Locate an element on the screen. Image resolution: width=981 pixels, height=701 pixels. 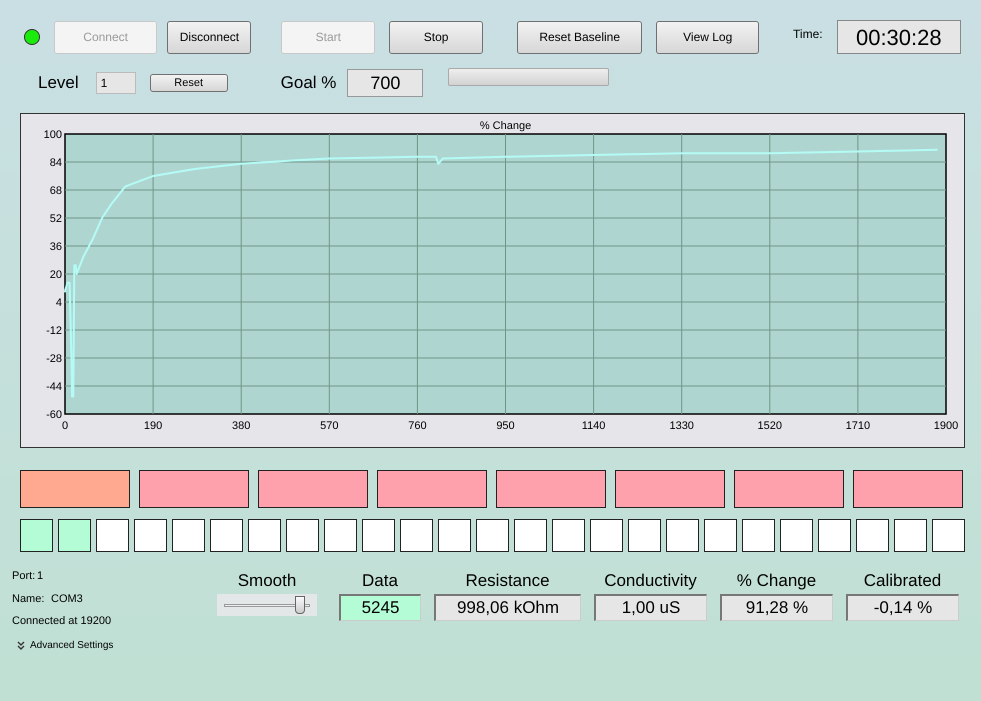
x-tick-label: 190 is located at coordinates (153, 426).